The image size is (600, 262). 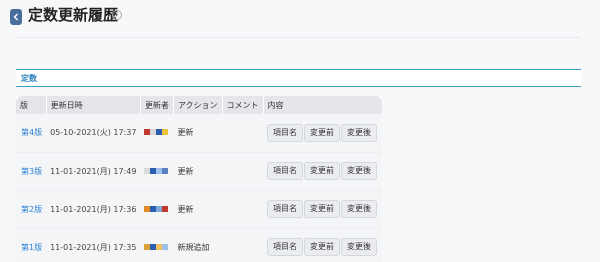 I want to click on chevron-left-icon, so click(x=15, y=17).